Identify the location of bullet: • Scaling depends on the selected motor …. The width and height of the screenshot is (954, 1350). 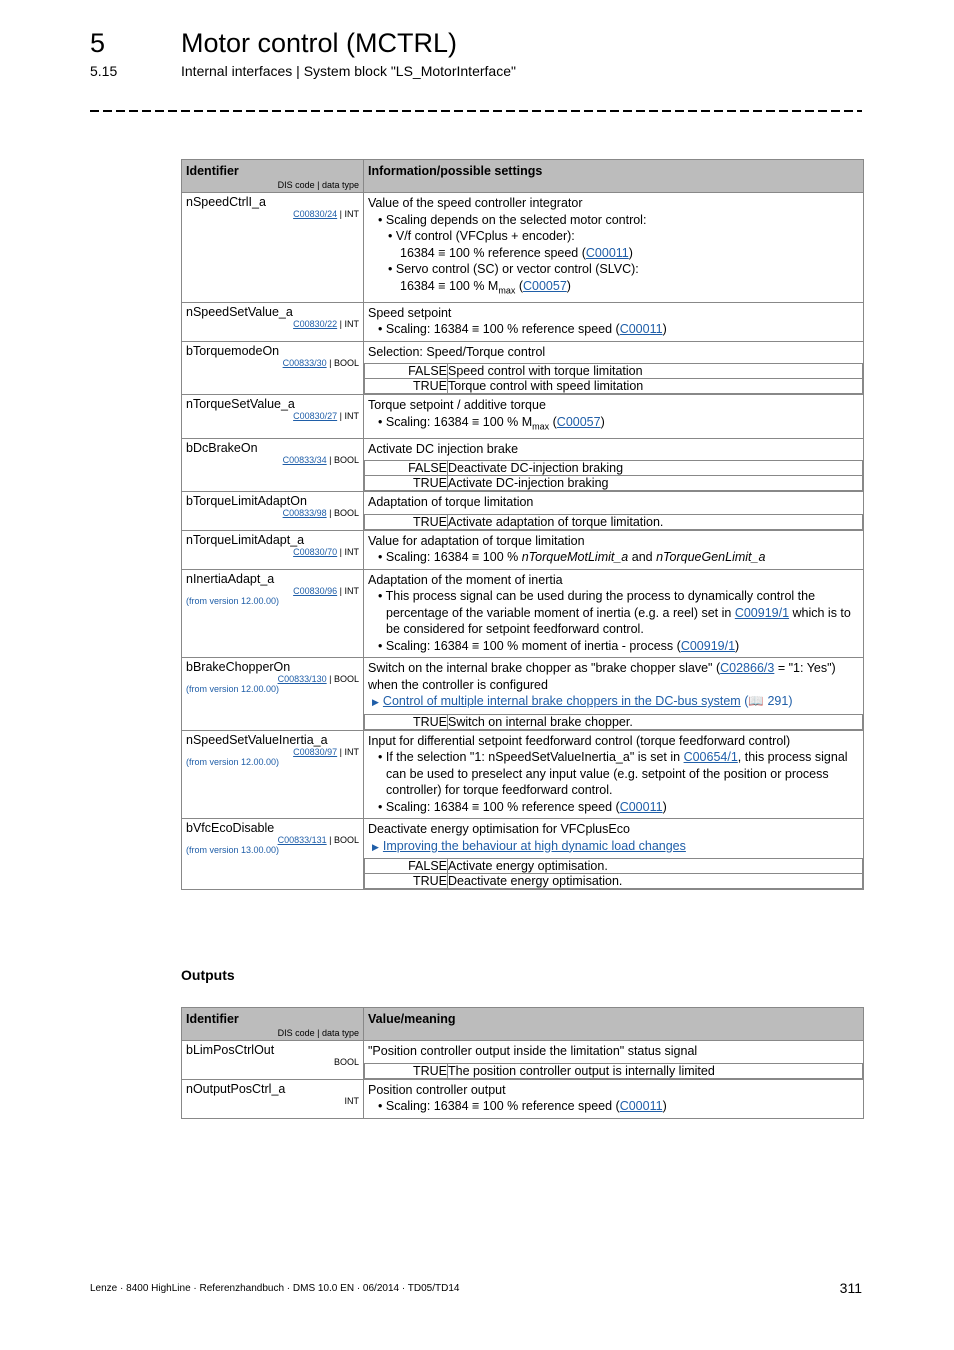
(512, 219).